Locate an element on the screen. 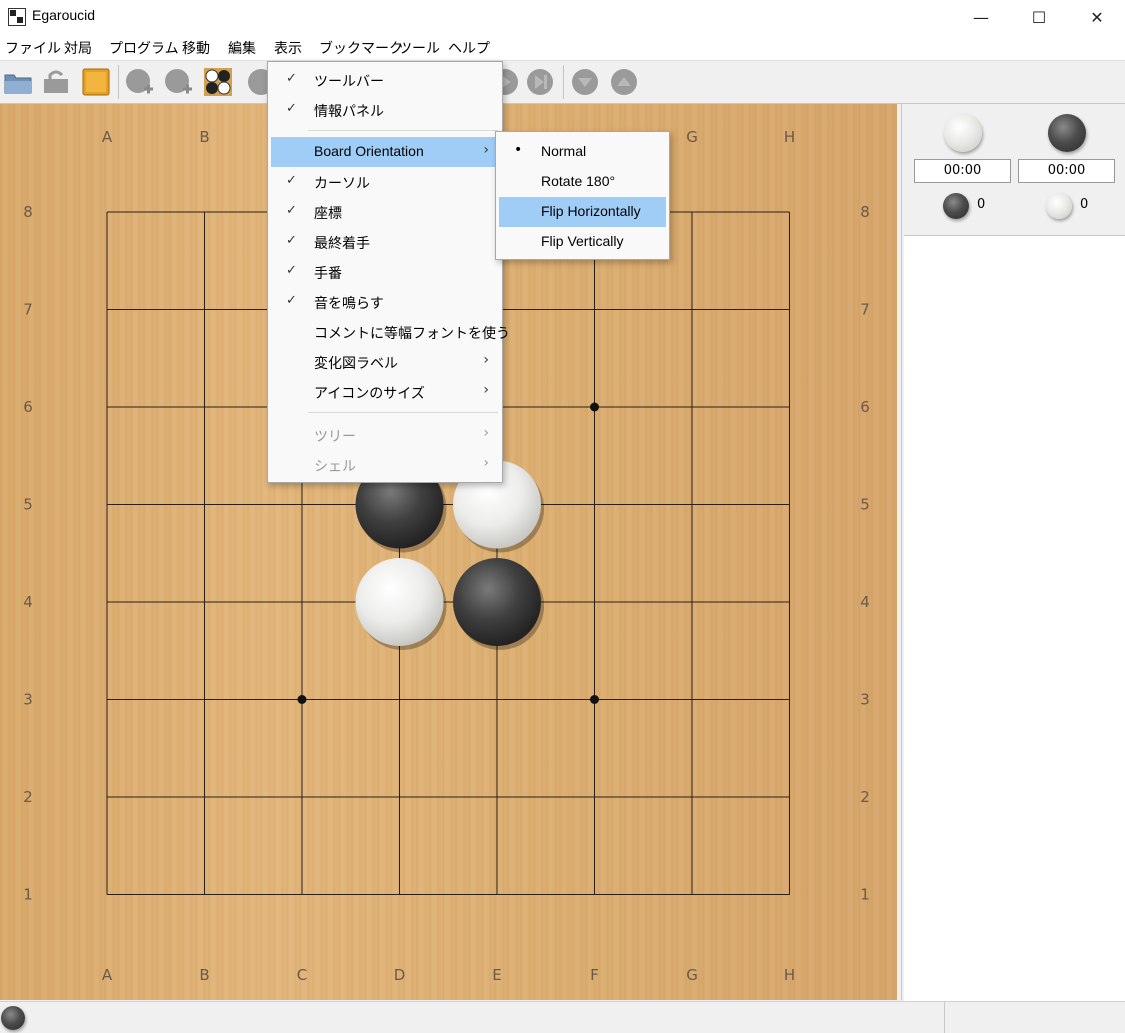 The image size is (1125, 1033). menu-item-board-orientation: Board Orientation › is located at coordinates (385, 152).